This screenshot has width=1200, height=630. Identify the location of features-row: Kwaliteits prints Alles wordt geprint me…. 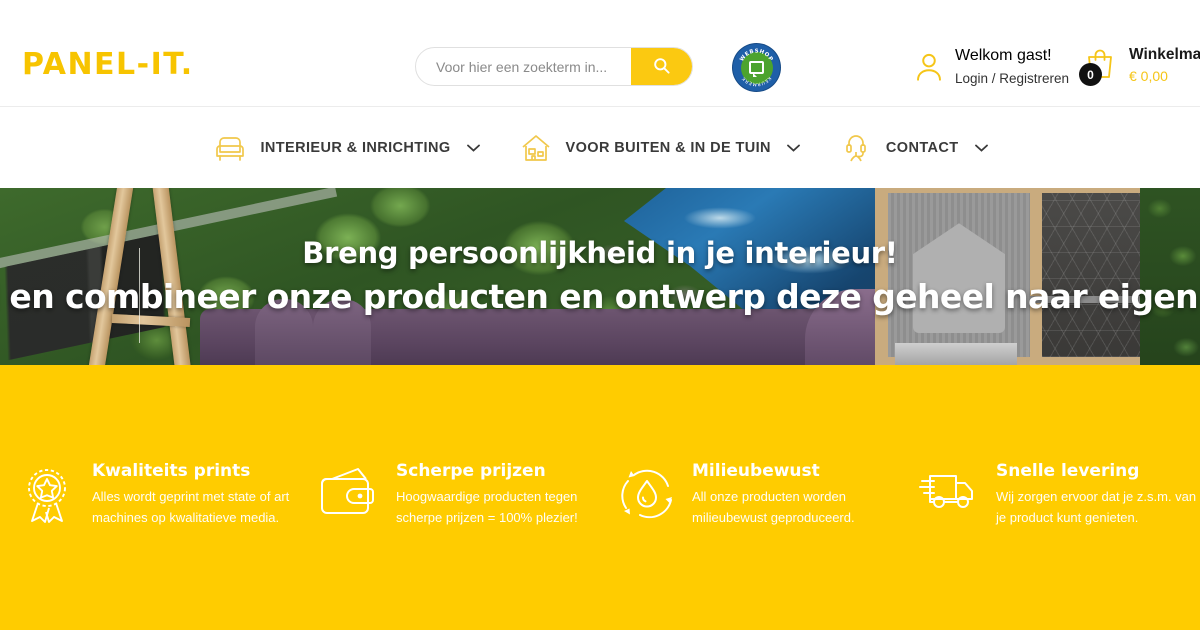
(600, 494).